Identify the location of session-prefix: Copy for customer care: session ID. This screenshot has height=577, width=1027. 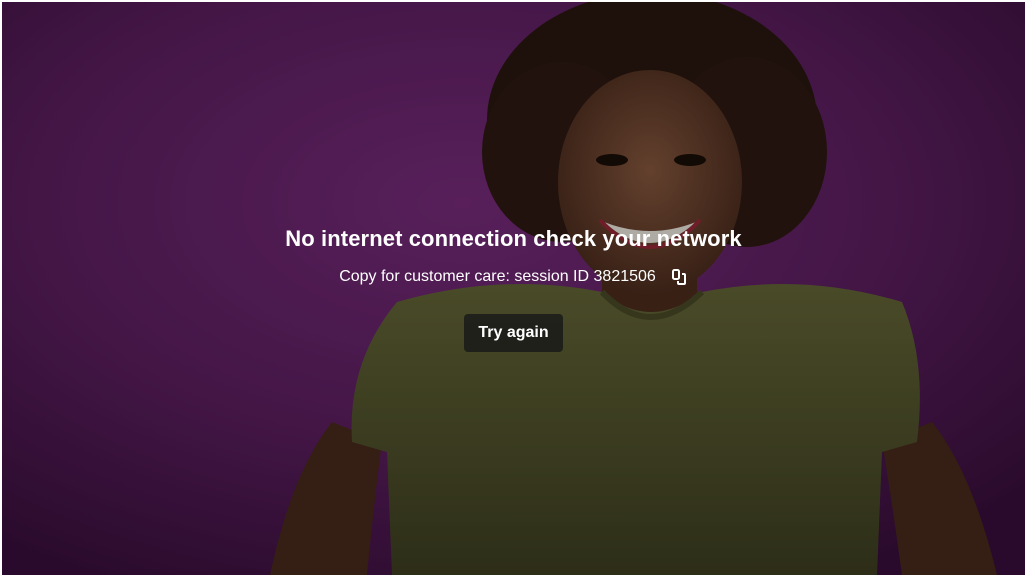
(464, 276).